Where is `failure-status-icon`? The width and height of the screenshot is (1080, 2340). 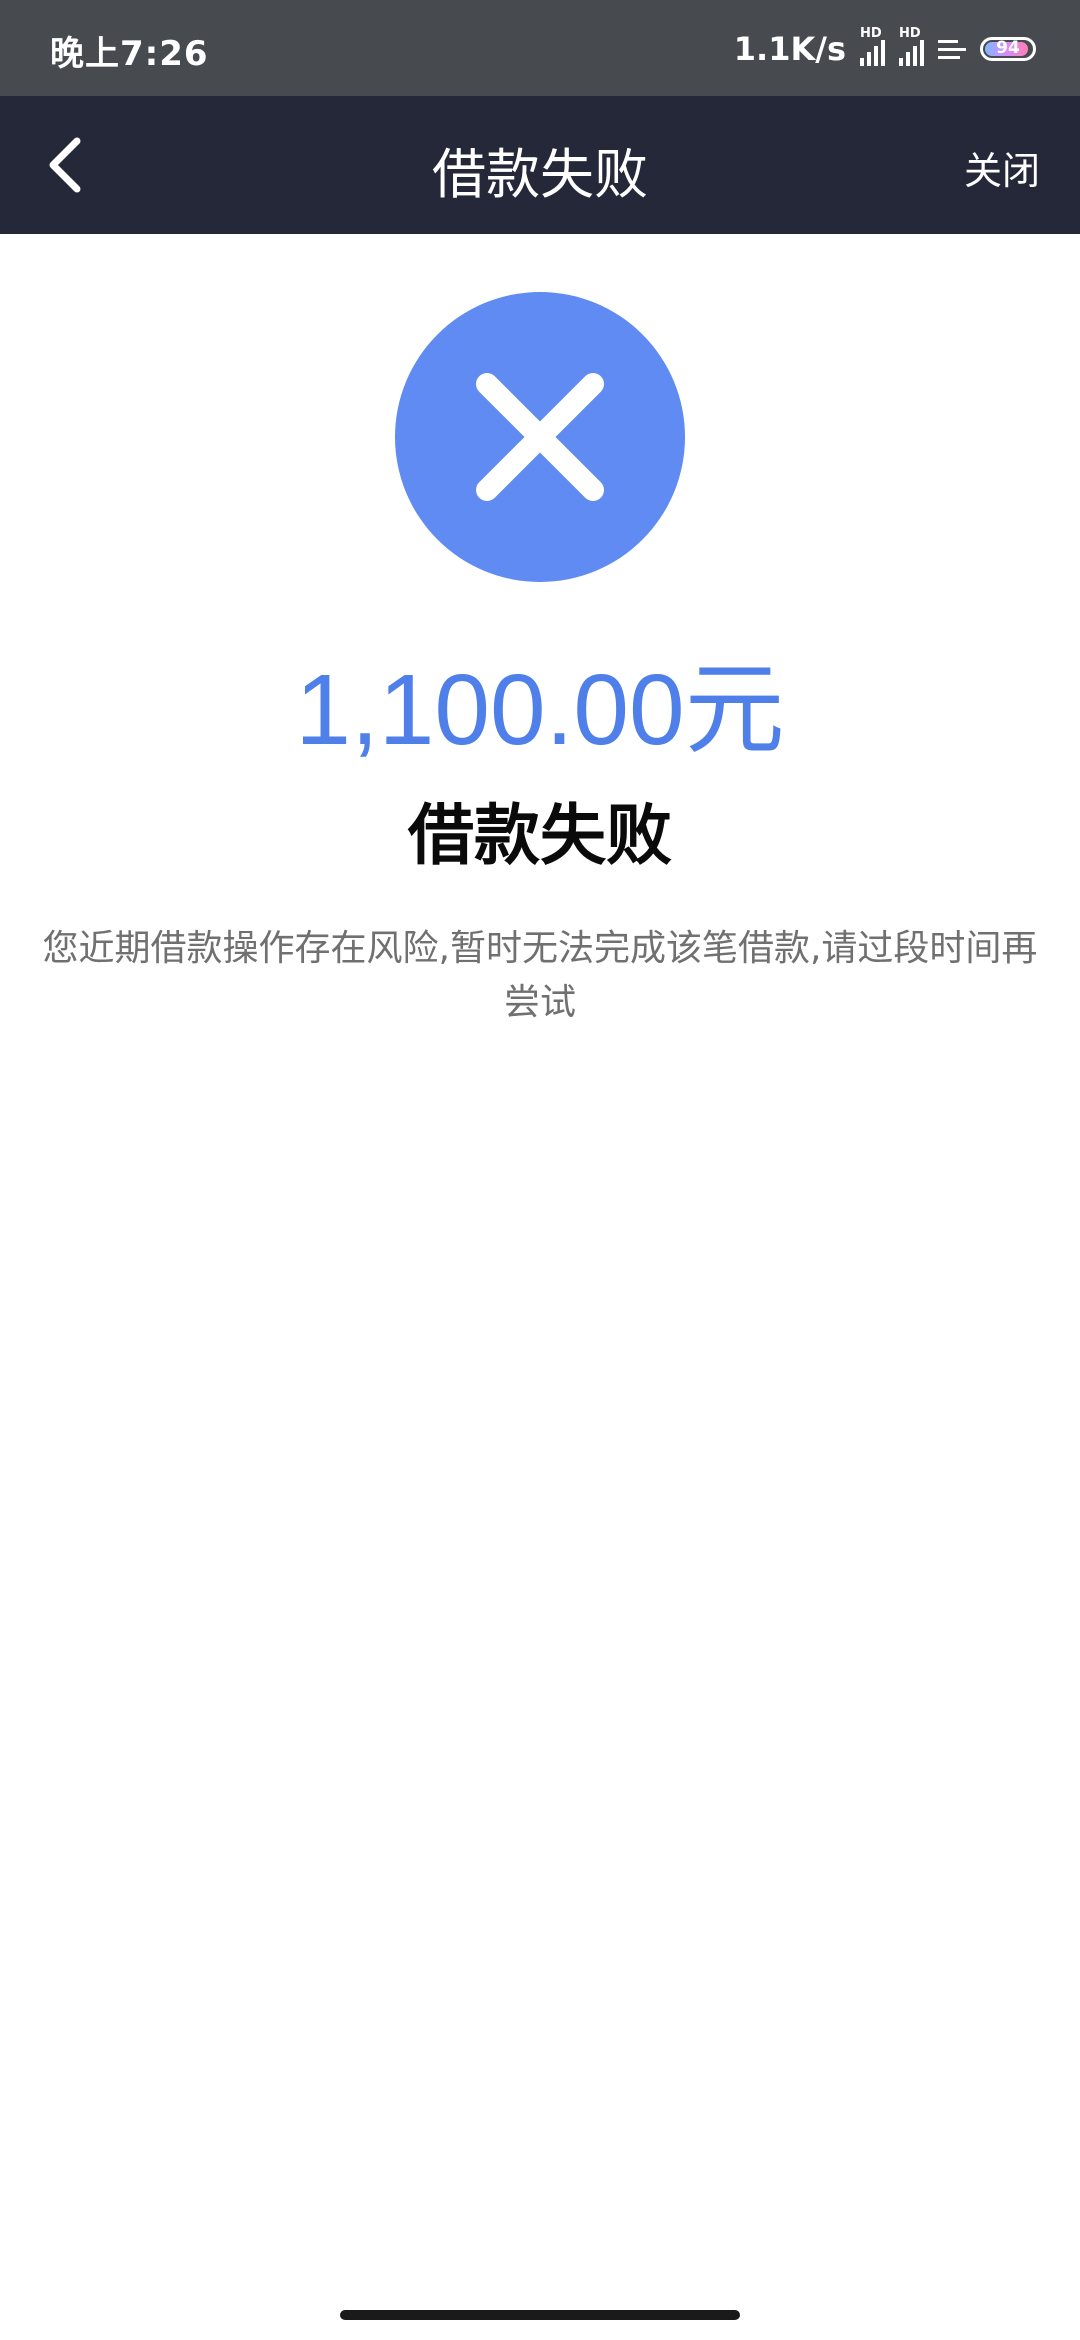
failure-status-icon is located at coordinates (540, 437).